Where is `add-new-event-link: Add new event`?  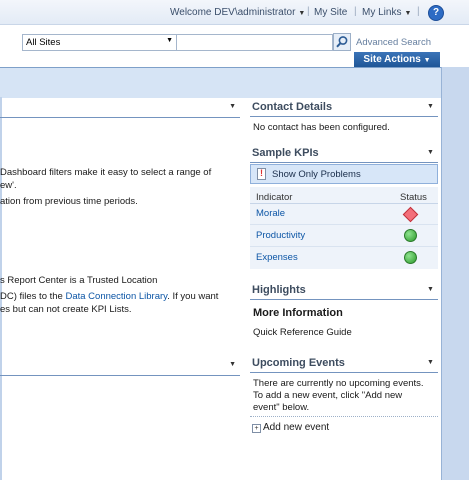 add-new-event-link: Add new event is located at coordinates (296, 427).